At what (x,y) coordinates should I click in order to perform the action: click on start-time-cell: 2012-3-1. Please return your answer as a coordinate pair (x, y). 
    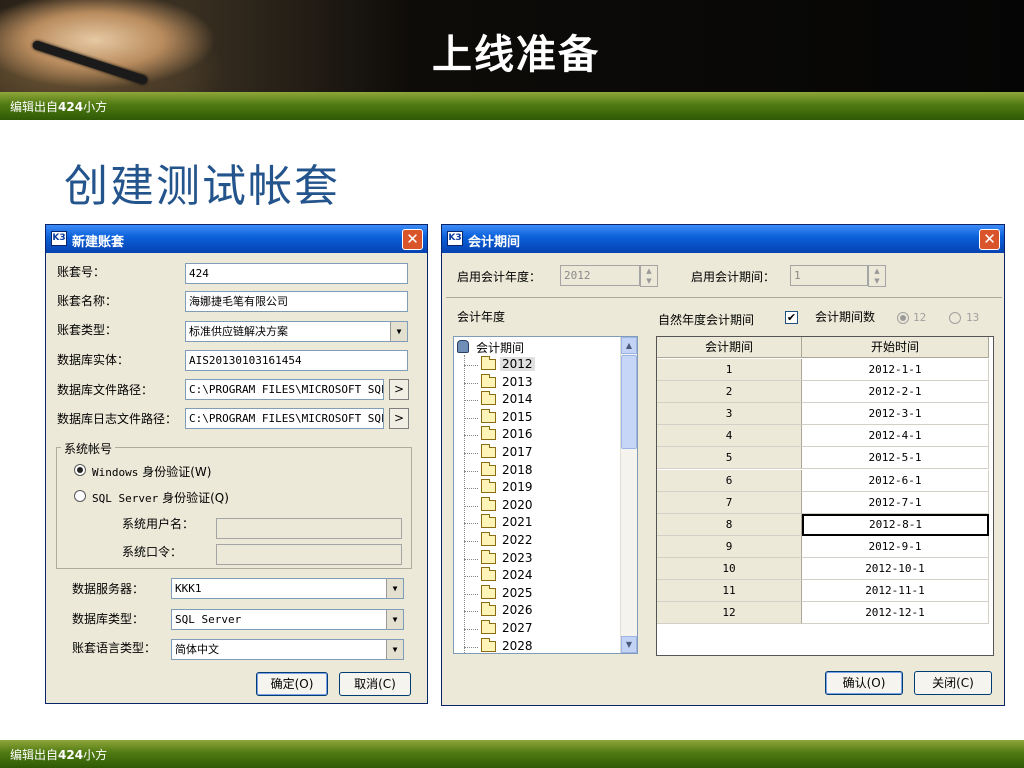
    Looking at the image, I should click on (895, 414).